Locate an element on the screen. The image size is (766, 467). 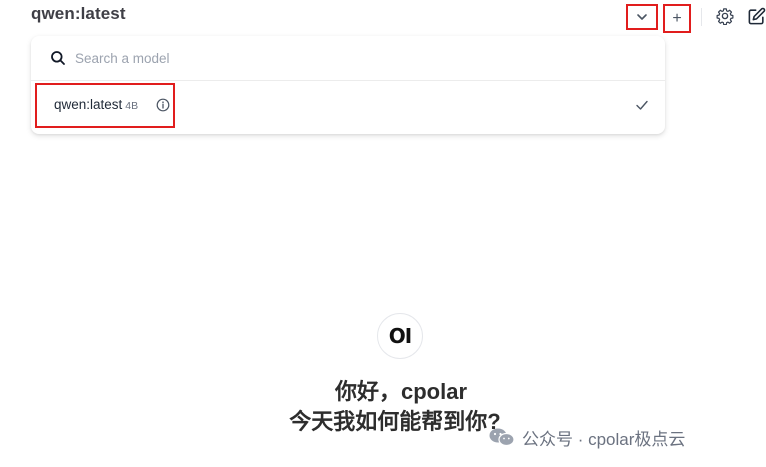
plus-icon: + is located at coordinates (677, 18).